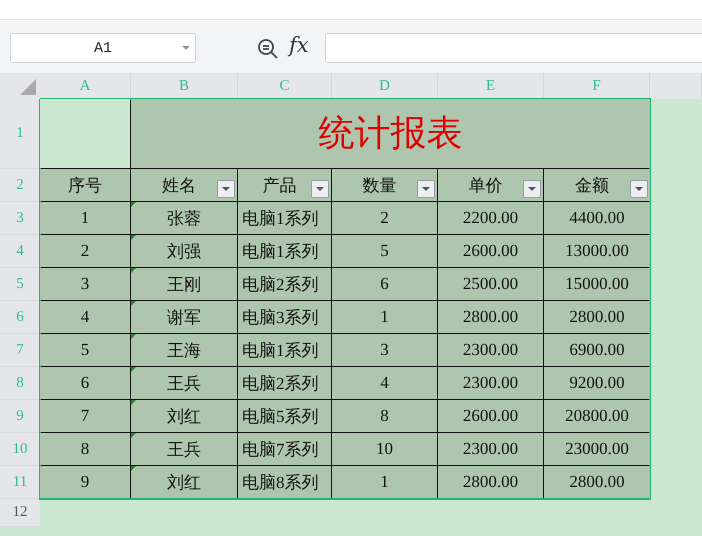 Image resolution: width=702 pixels, height=536 pixels. Describe the element at coordinates (284, 317) in the screenshot. I see `table-cell: 电脑3系列` at that location.